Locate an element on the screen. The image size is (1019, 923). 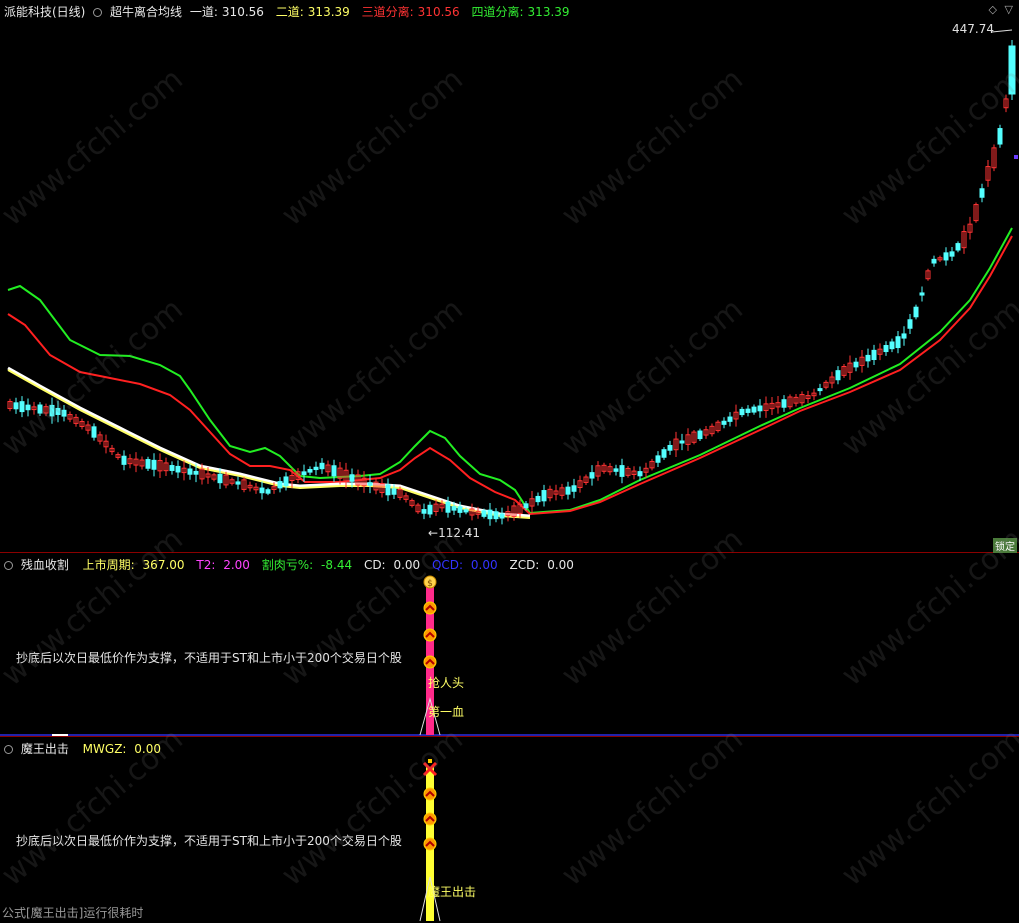
sub1-name: 残血收割 is located at coordinates (45, 565).